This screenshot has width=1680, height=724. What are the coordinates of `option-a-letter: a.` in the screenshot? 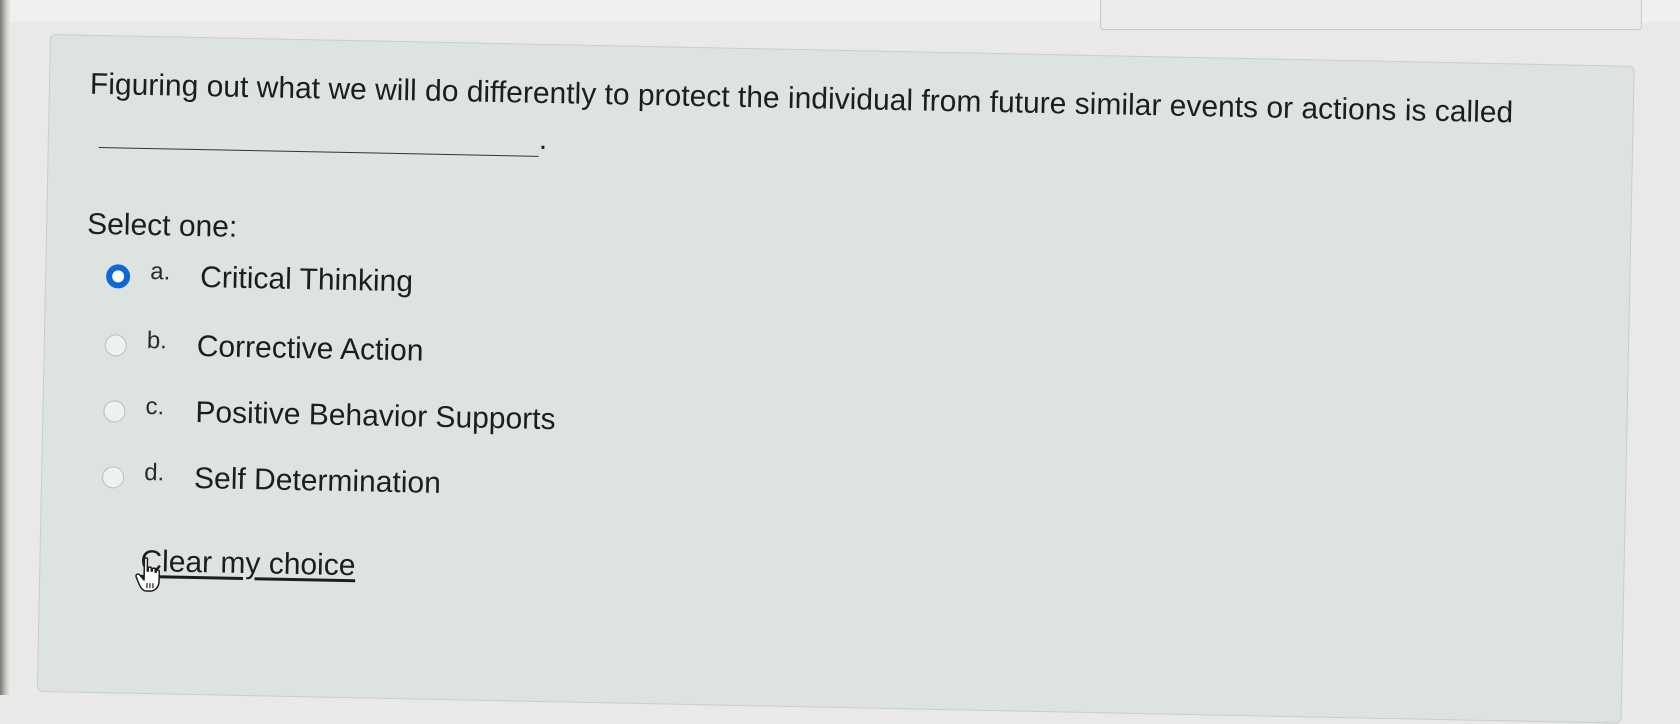 It's located at (165, 272).